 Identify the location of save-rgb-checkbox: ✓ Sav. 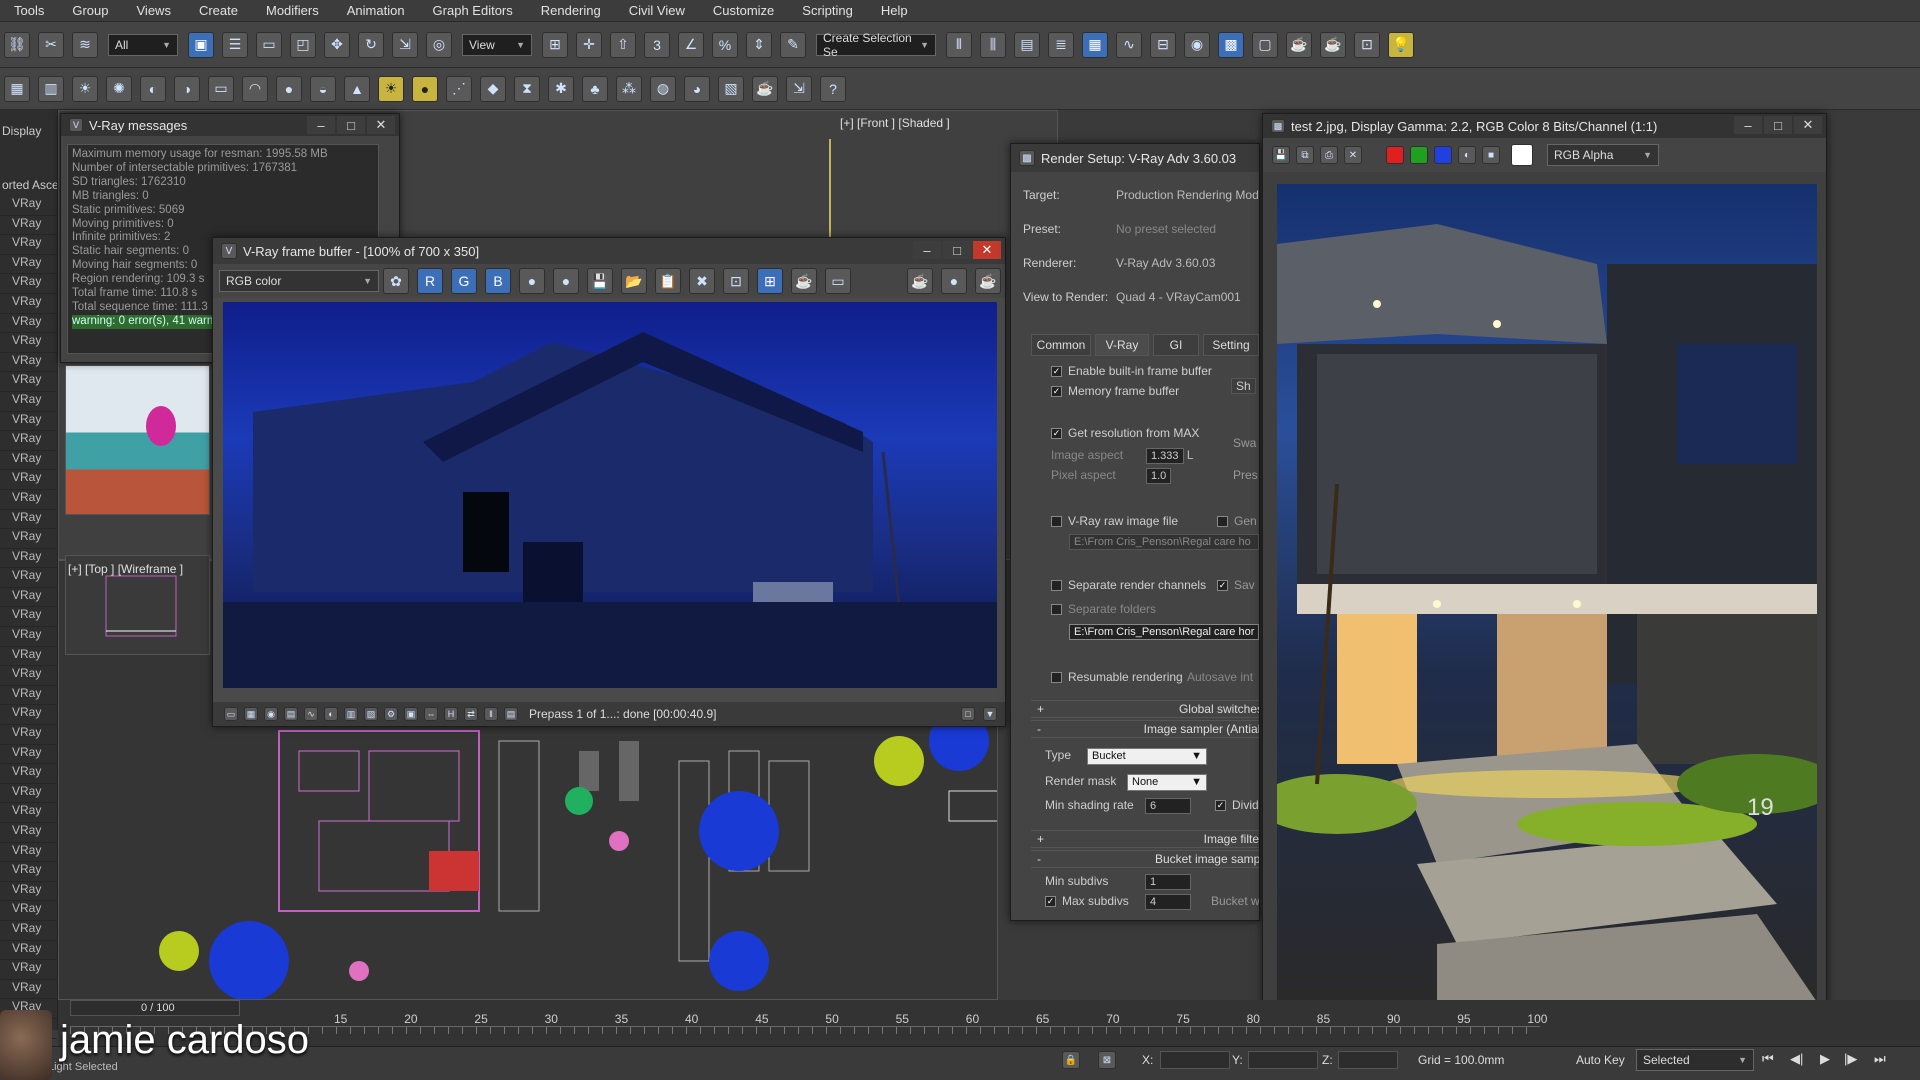
(1236, 585).